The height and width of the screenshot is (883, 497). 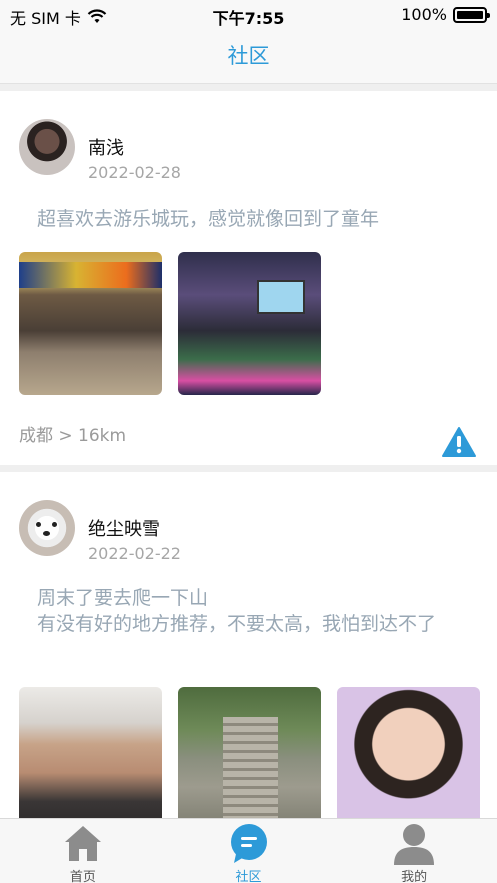 What do you see at coordinates (248, 876) in the screenshot?
I see `tab-label: 社区` at bounding box center [248, 876].